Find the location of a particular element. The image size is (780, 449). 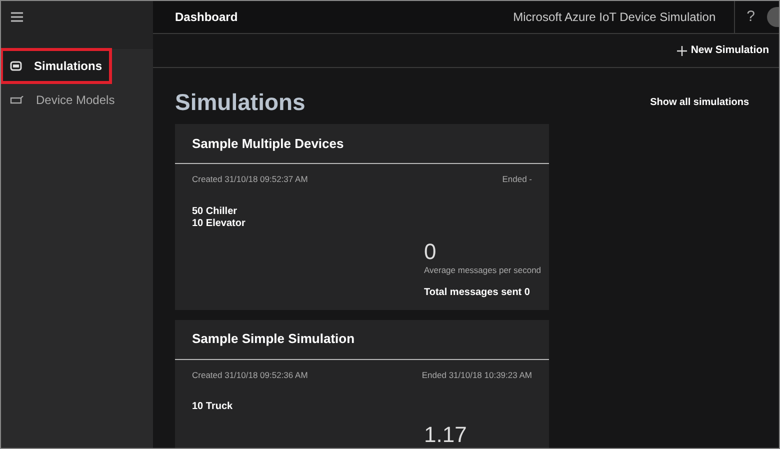

page-title: Simulations is located at coordinates (240, 102).